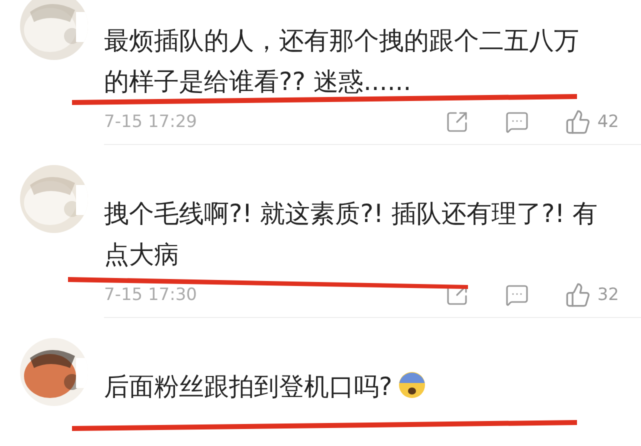 Image resolution: width=641 pixels, height=446 pixels. I want to click on share-icon, so click(457, 122).